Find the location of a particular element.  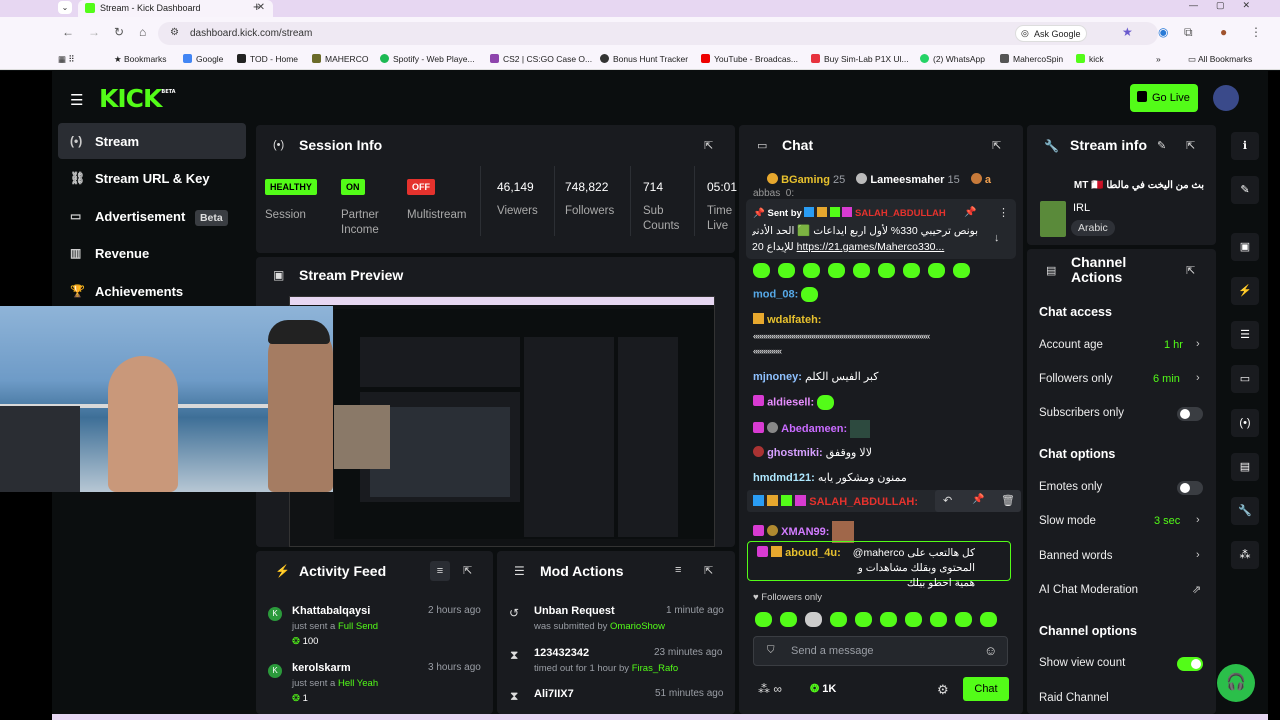

bookmark-0: ★ Bookmarks is located at coordinates (140, 59).